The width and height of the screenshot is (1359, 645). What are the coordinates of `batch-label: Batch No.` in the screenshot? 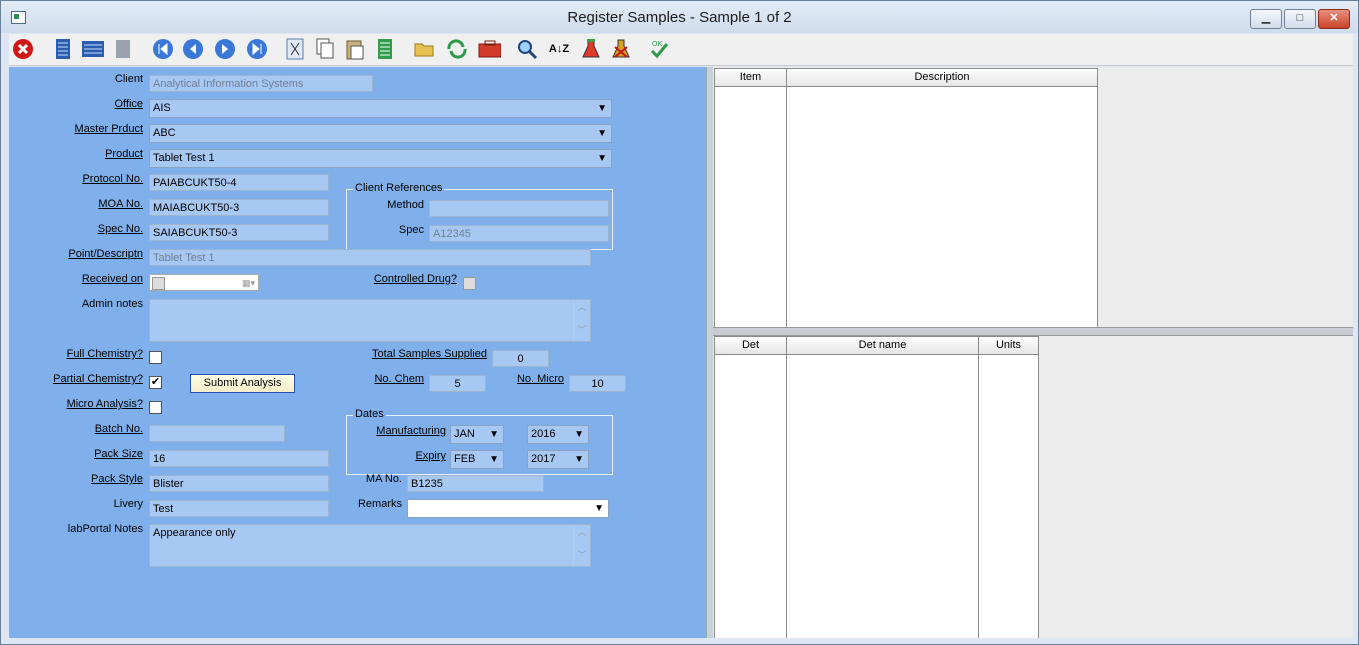 It's located at (118, 429).